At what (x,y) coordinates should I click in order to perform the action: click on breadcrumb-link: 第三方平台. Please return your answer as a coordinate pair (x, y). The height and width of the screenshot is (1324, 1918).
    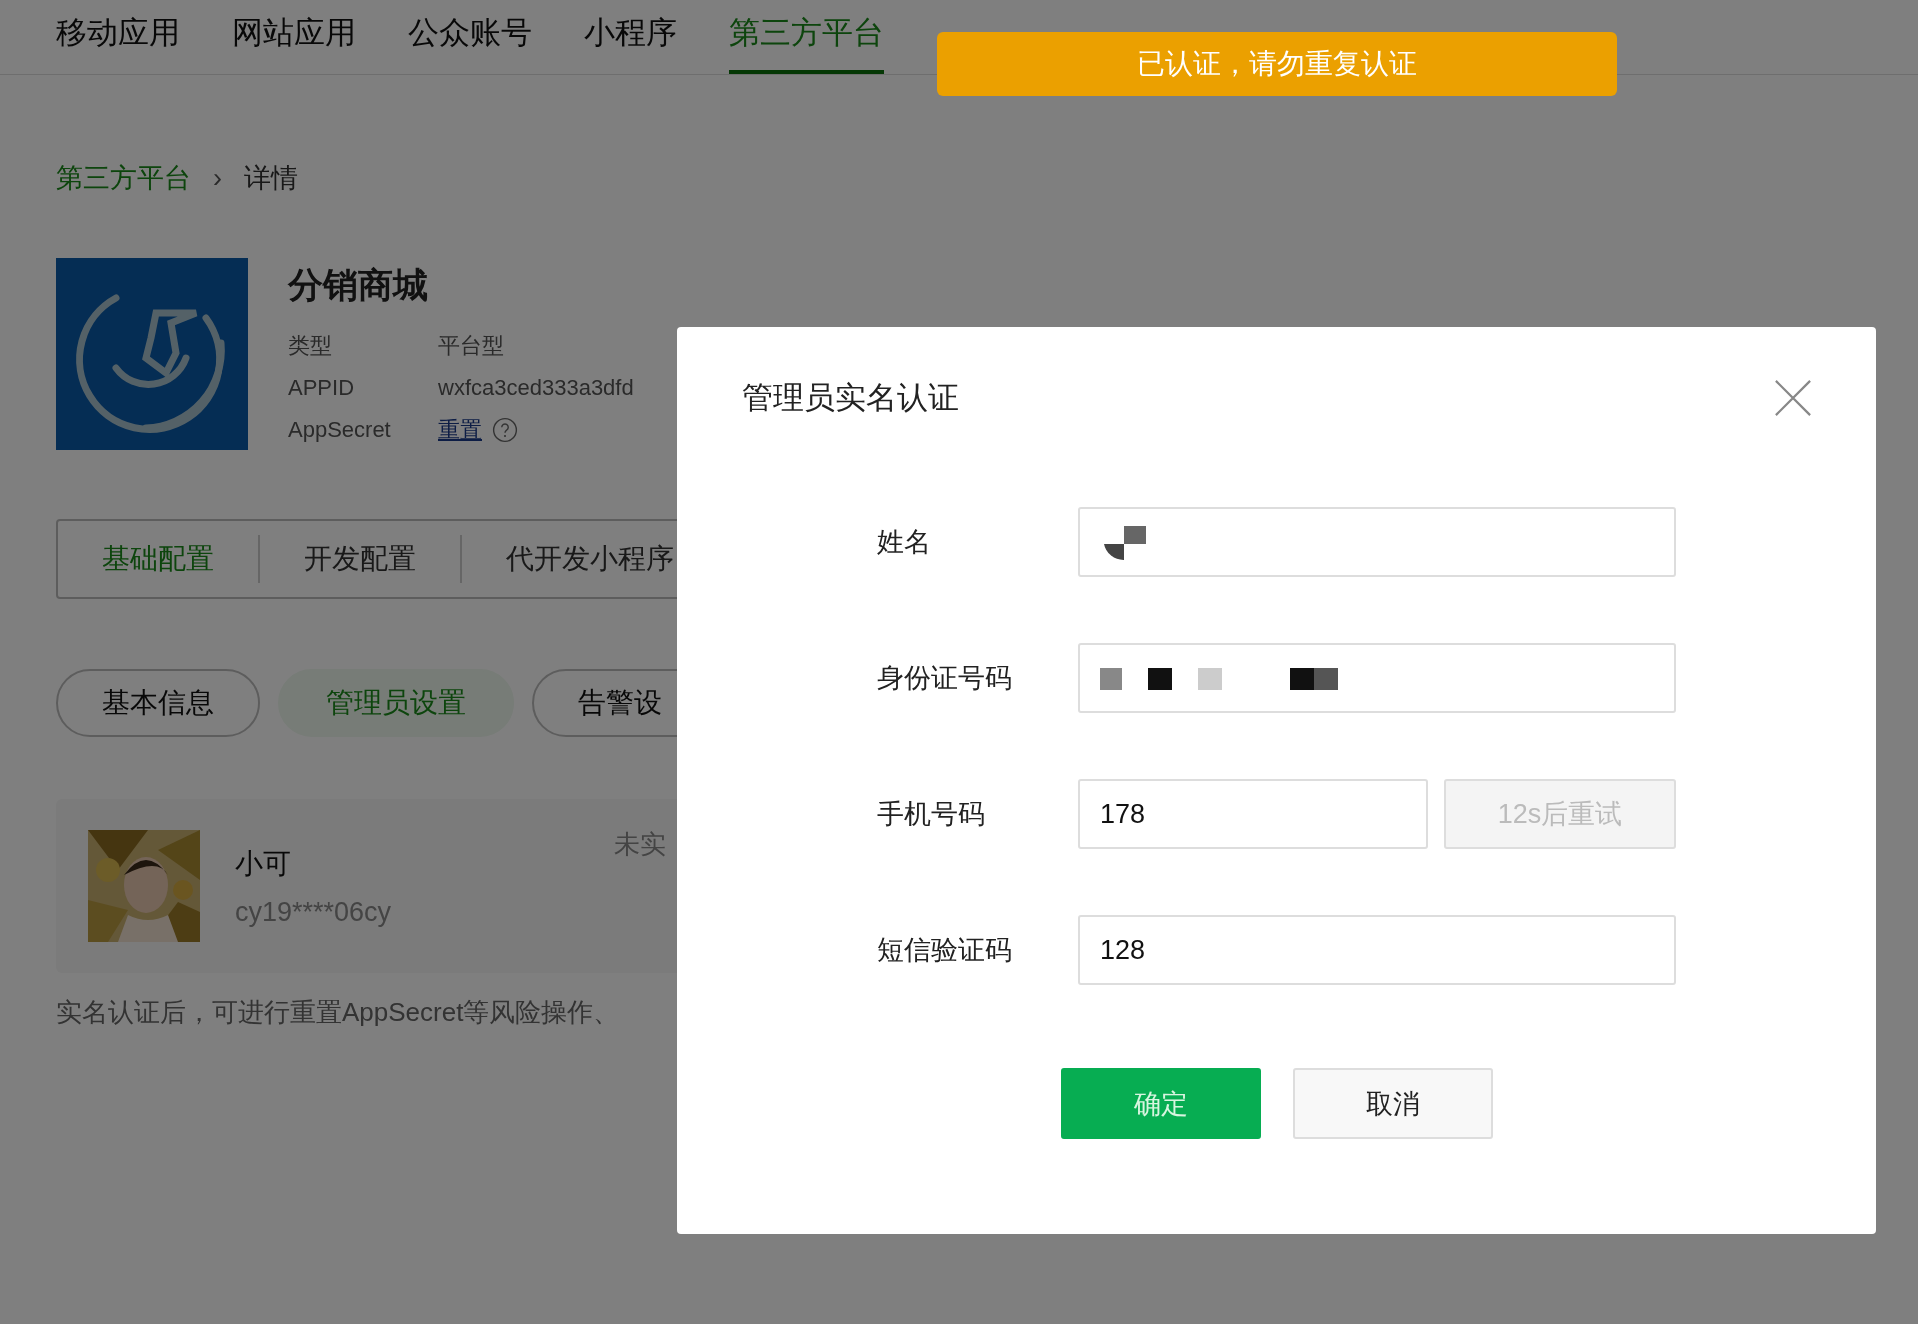
    Looking at the image, I should click on (123, 178).